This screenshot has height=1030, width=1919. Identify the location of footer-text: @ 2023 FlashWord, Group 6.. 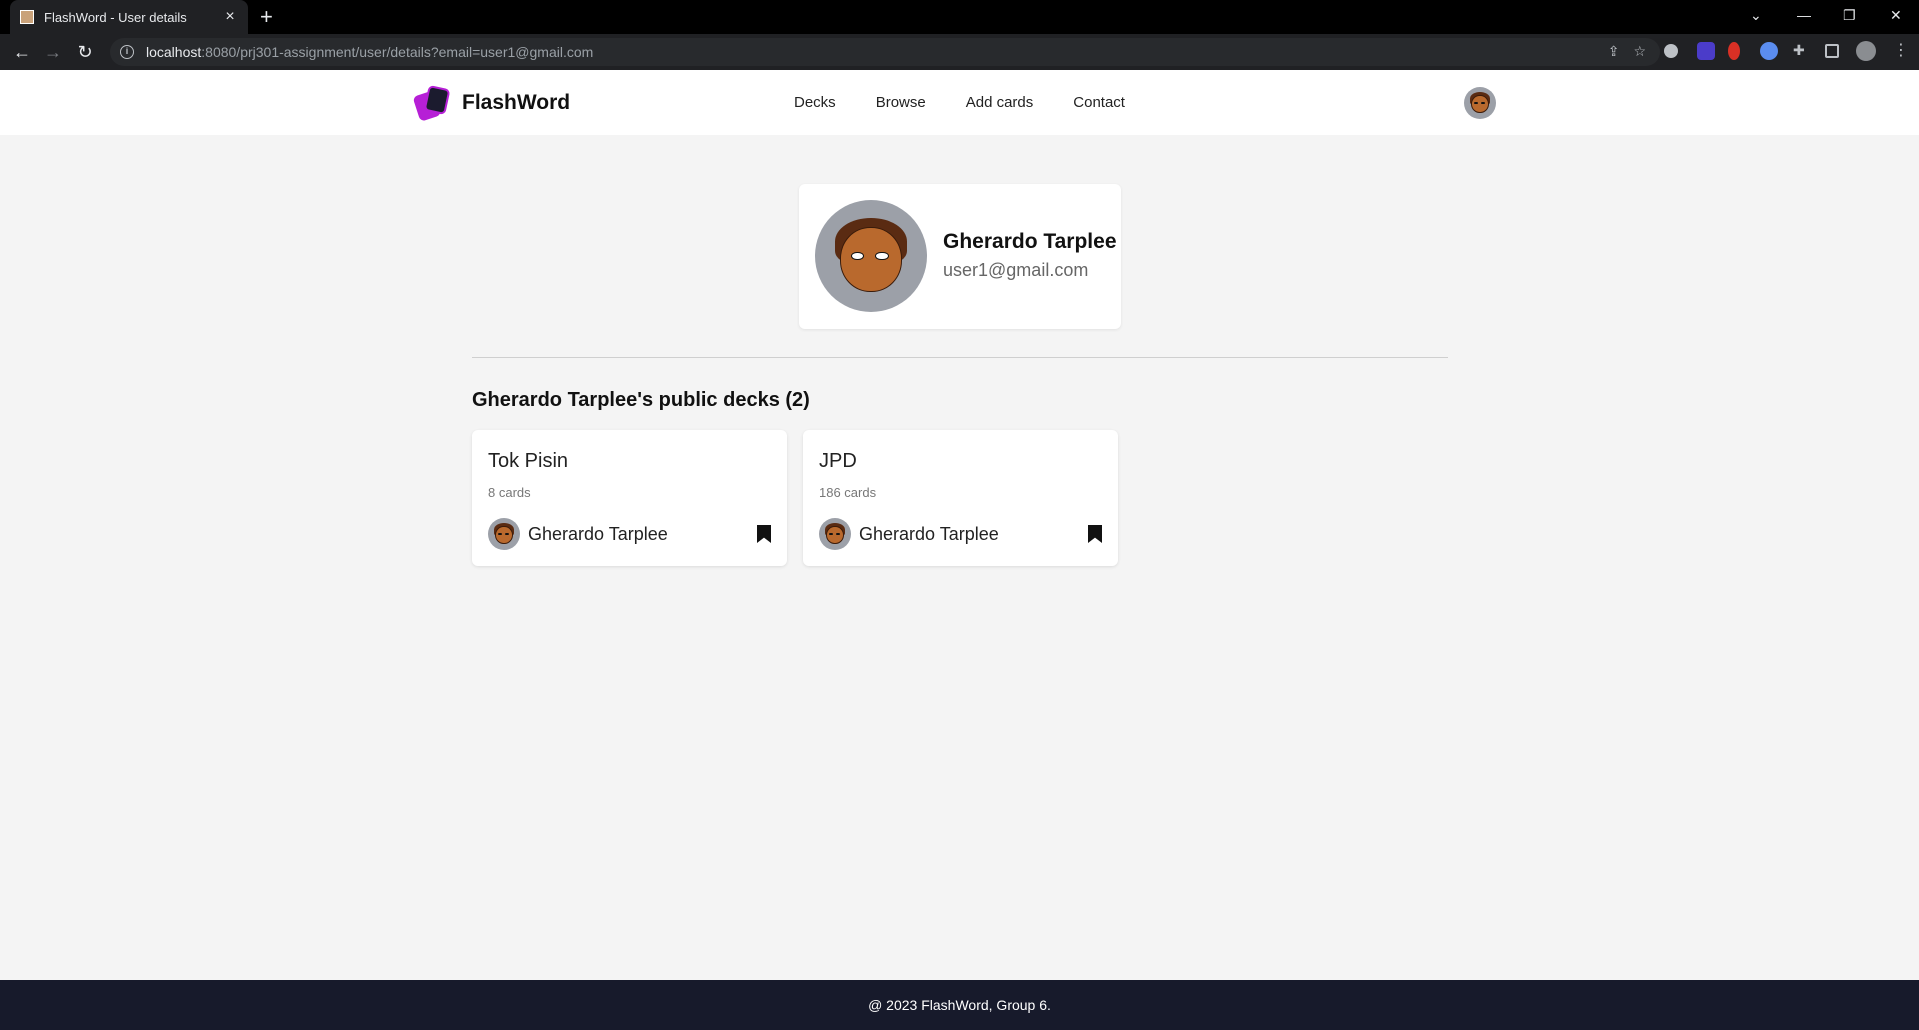
(959, 1005).